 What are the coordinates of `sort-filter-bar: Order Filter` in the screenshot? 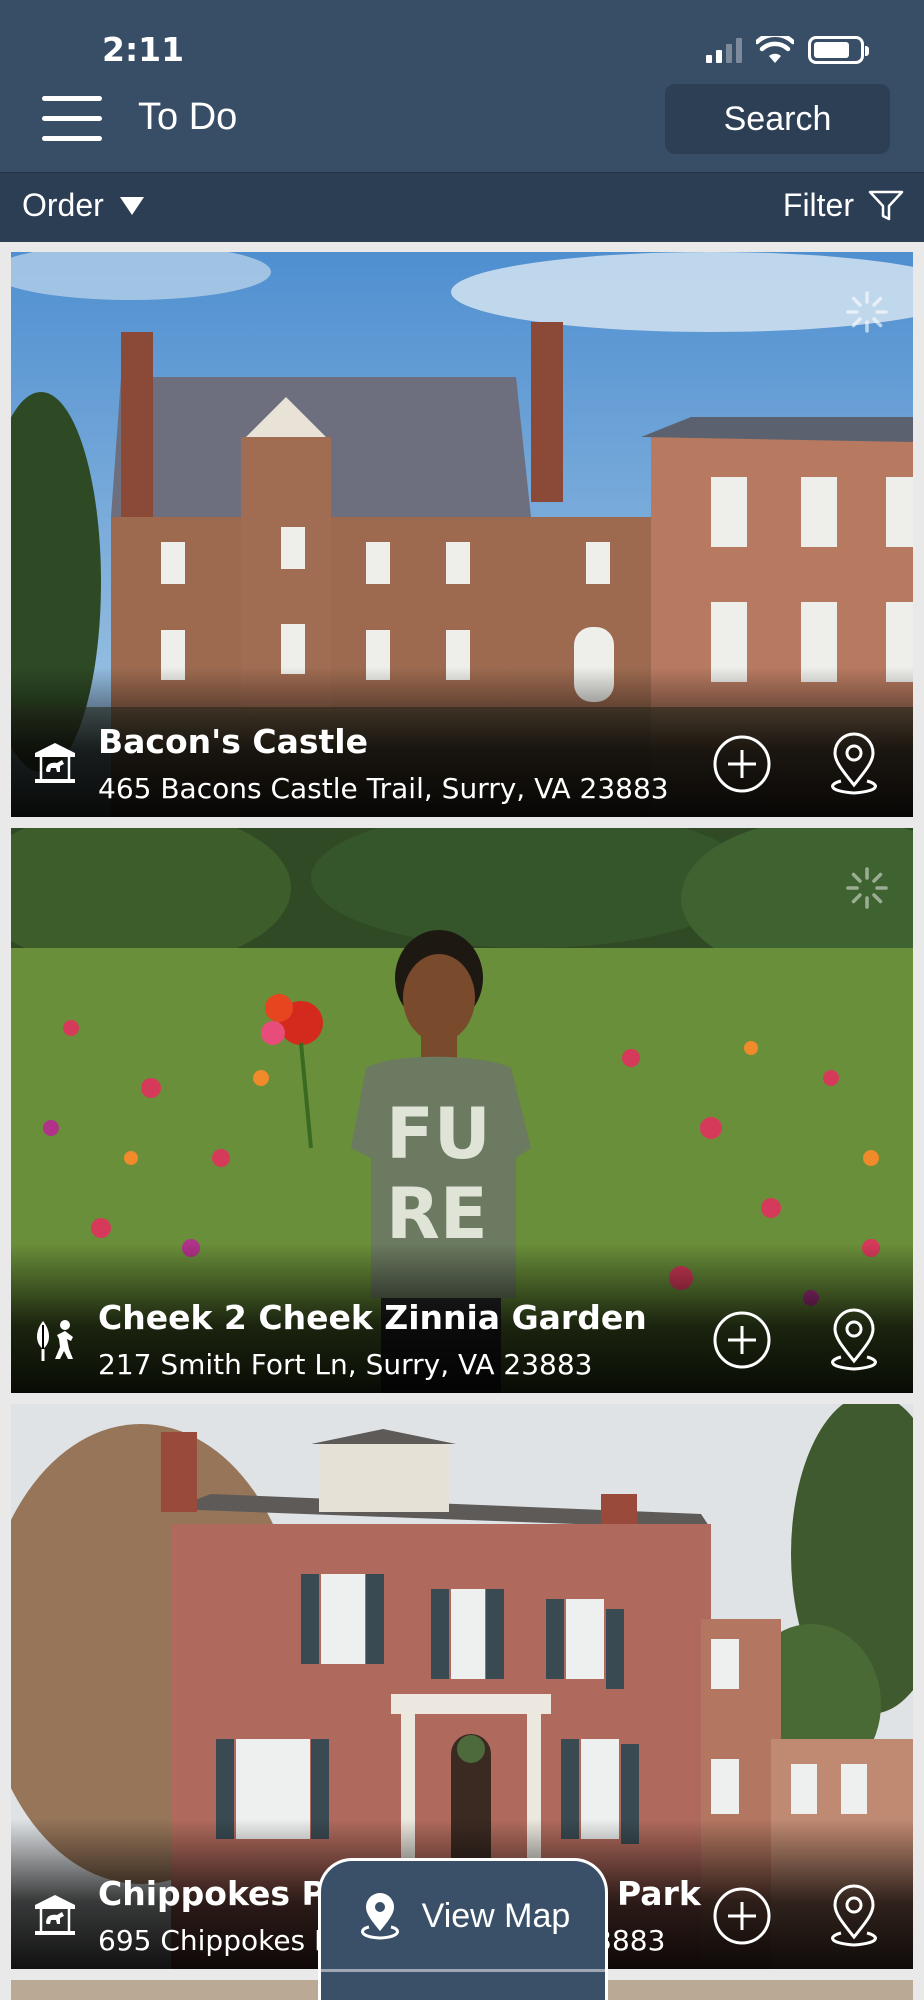 It's located at (462, 207).